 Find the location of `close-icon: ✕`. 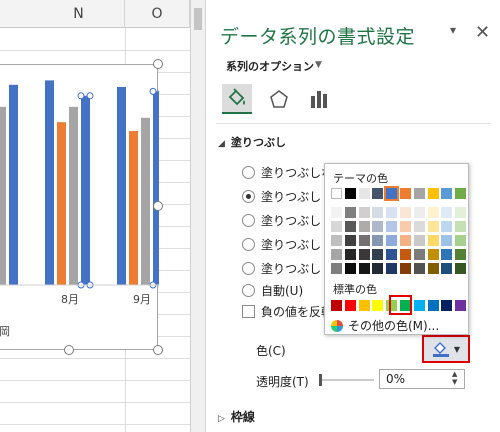

close-icon: ✕ is located at coordinates (482, 32).